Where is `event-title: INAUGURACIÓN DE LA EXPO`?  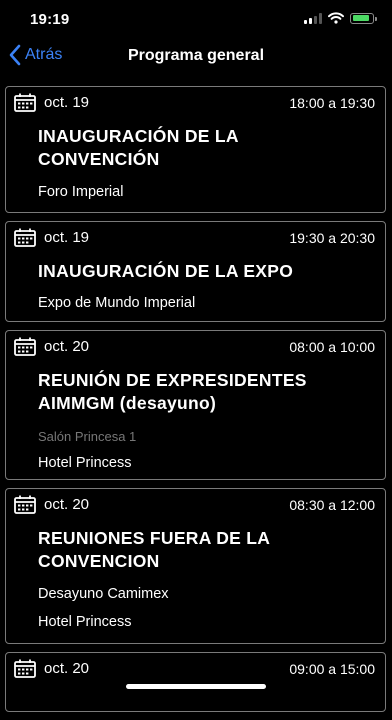
event-title: INAUGURACIÓN DE LA EXPO is located at coordinates (166, 271).